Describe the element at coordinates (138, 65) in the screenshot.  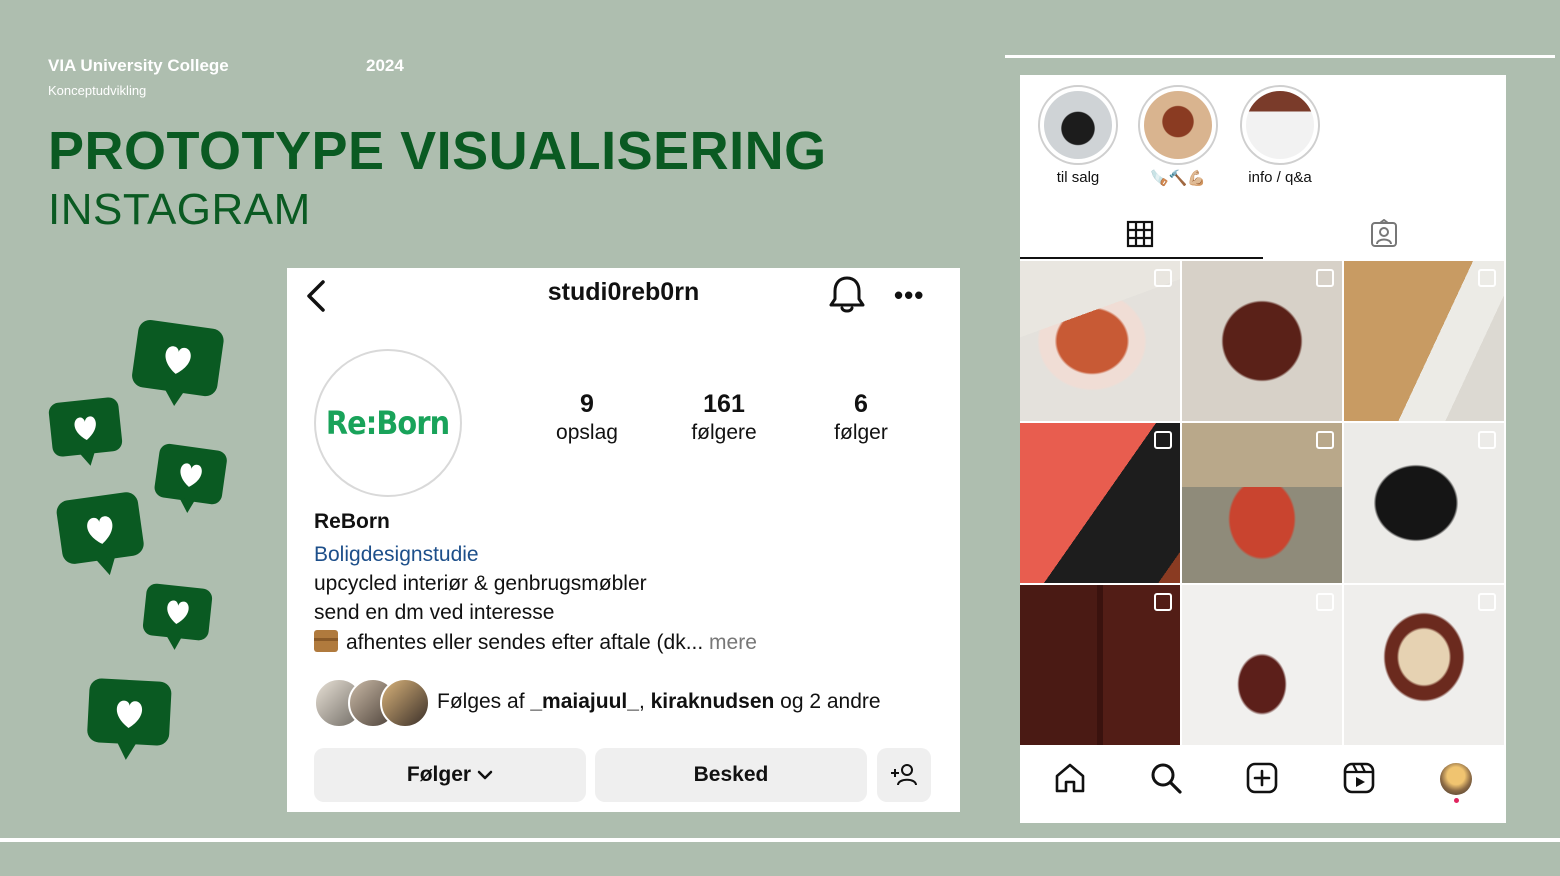
I see `org-name: VIA University College` at that location.